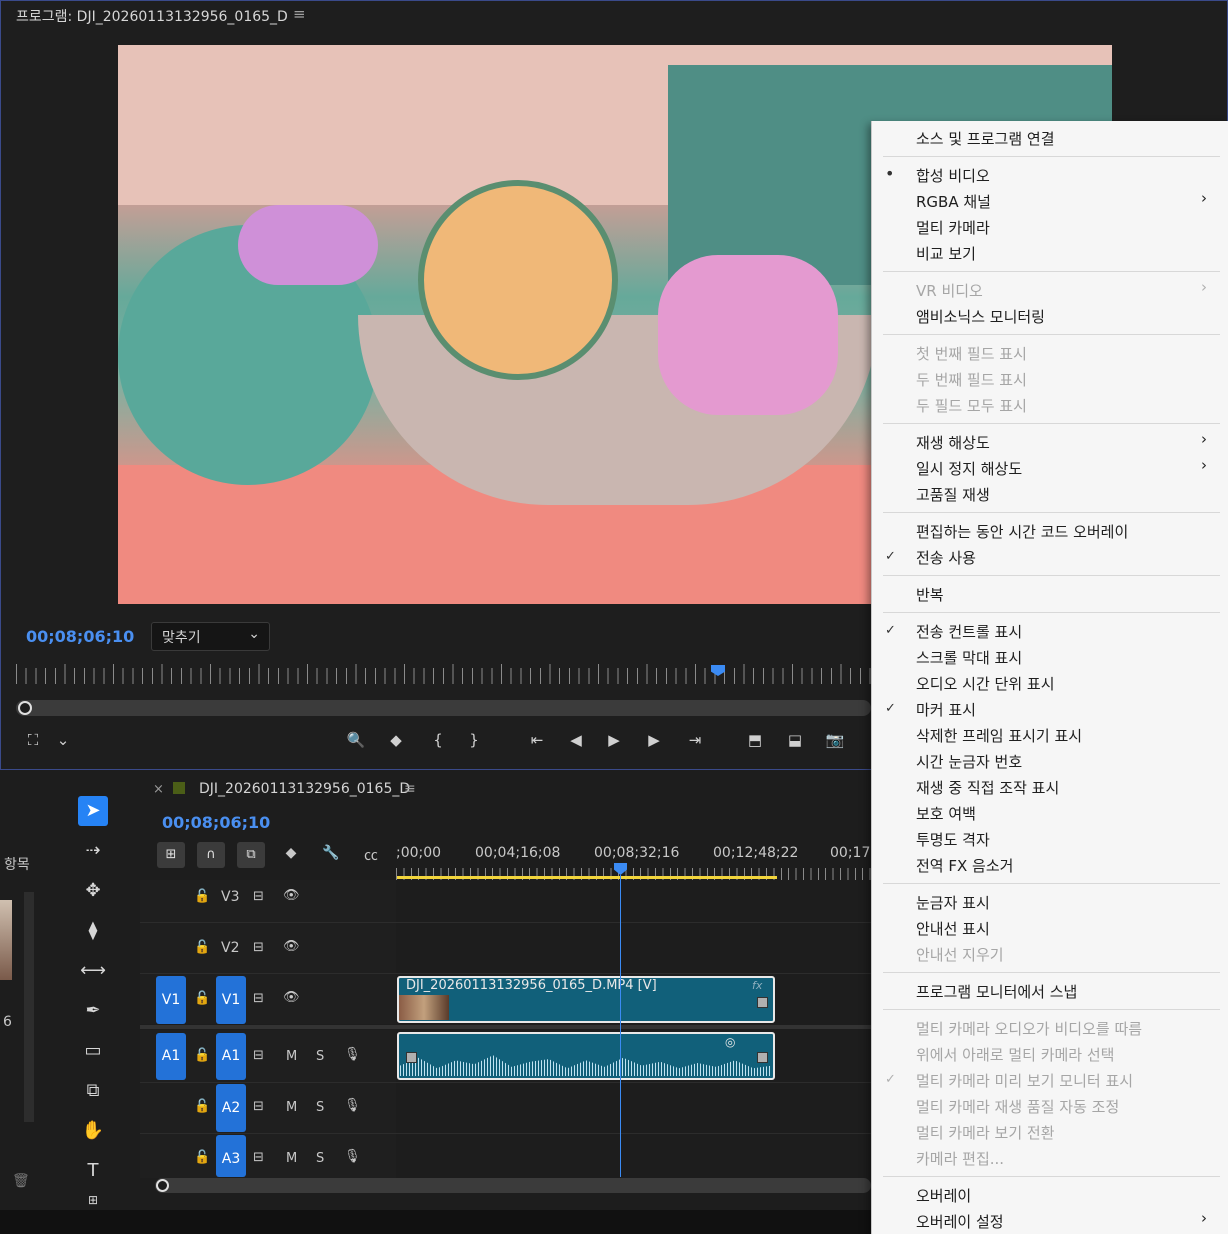  Describe the element at coordinates (63, 740) in the screenshot. I see `settings-chevron-icon: ⌄` at that location.